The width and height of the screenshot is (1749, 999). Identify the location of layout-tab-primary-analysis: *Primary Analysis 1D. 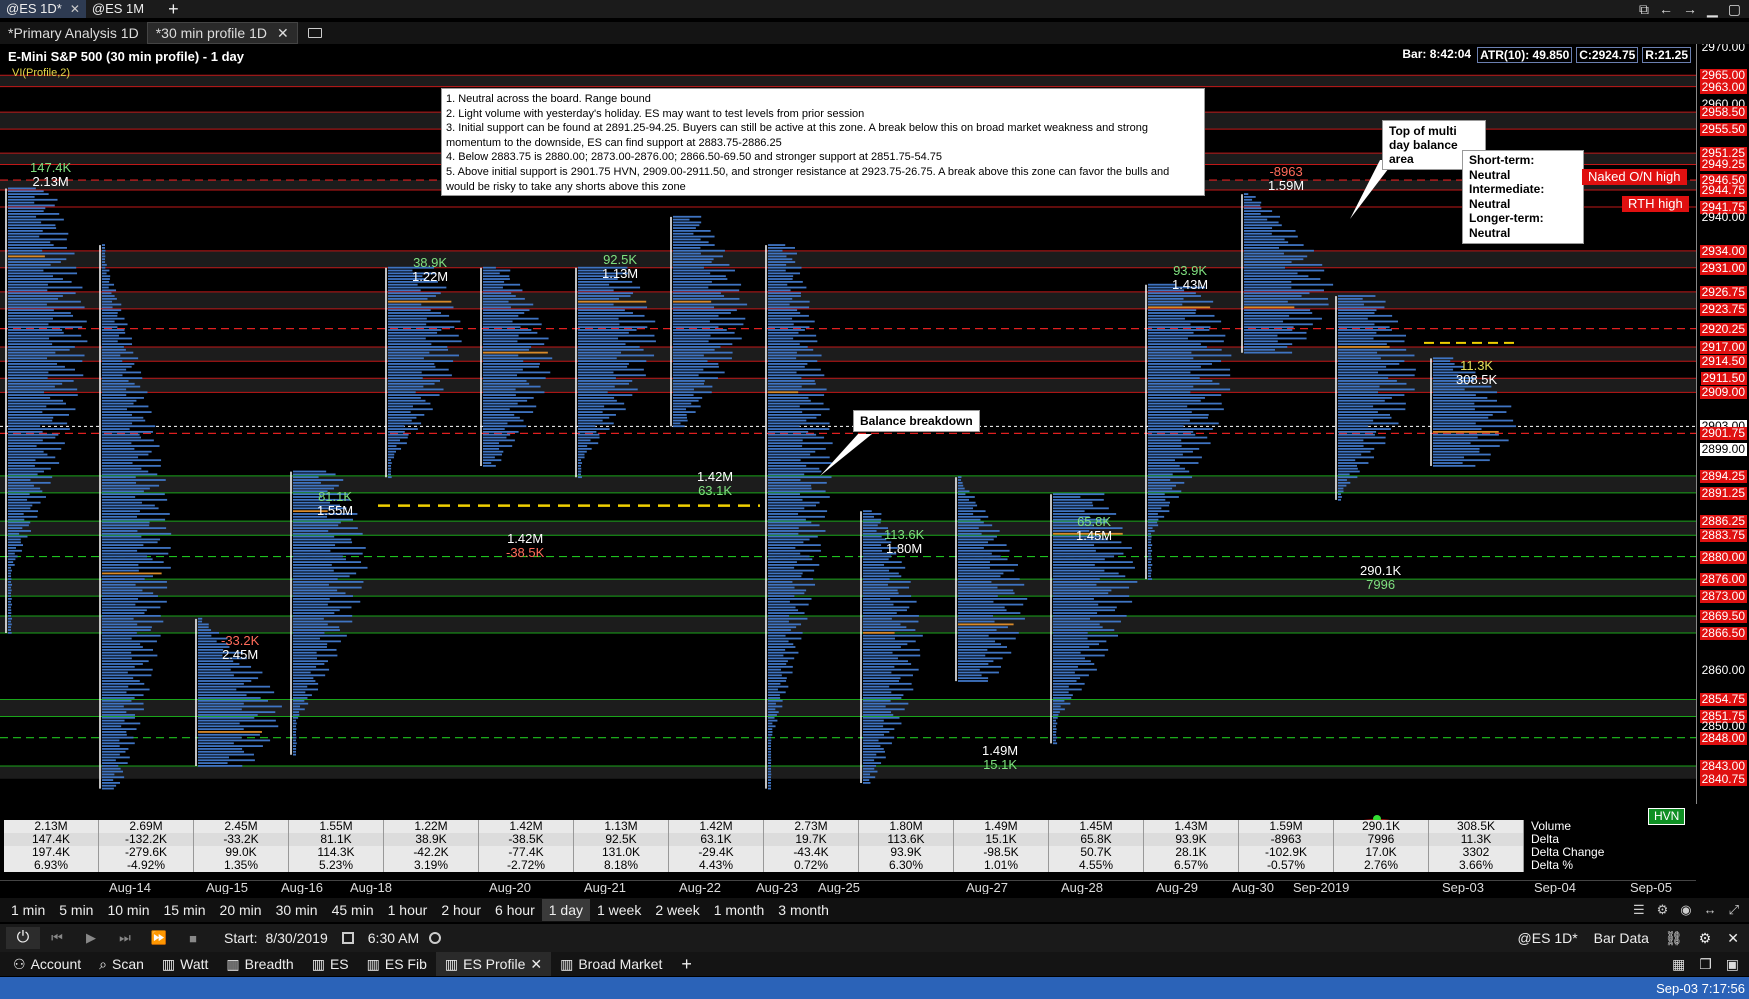
(73, 33).